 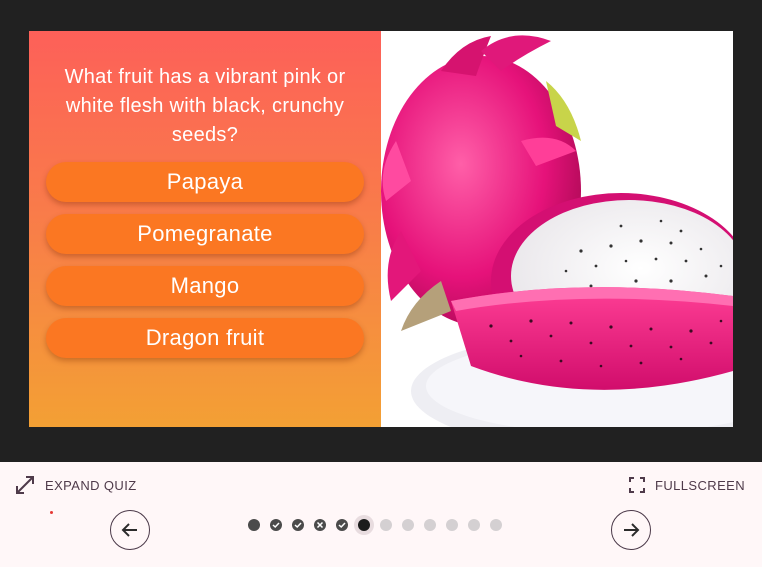 I want to click on progress-dot-6-current, so click(x=364, y=525).